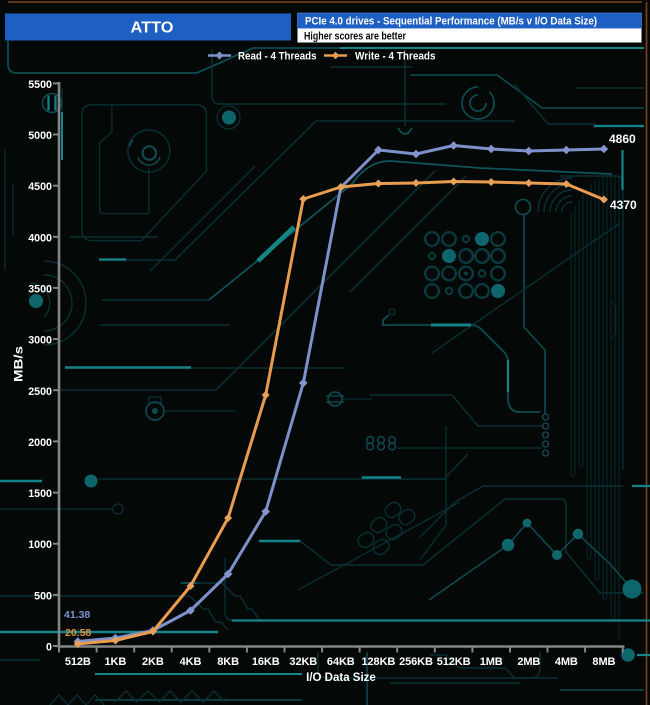 The width and height of the screenshot is (650, 705). I want to click on svg-text: 512B, so click(78, 662).